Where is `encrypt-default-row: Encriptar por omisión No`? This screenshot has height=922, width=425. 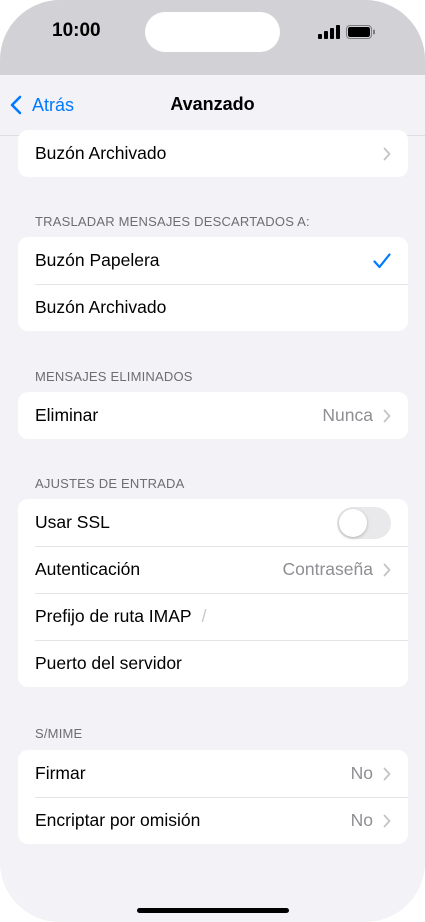
encrypt-default-row: Encriptar por omisión No is located at coordinates (213, 820).